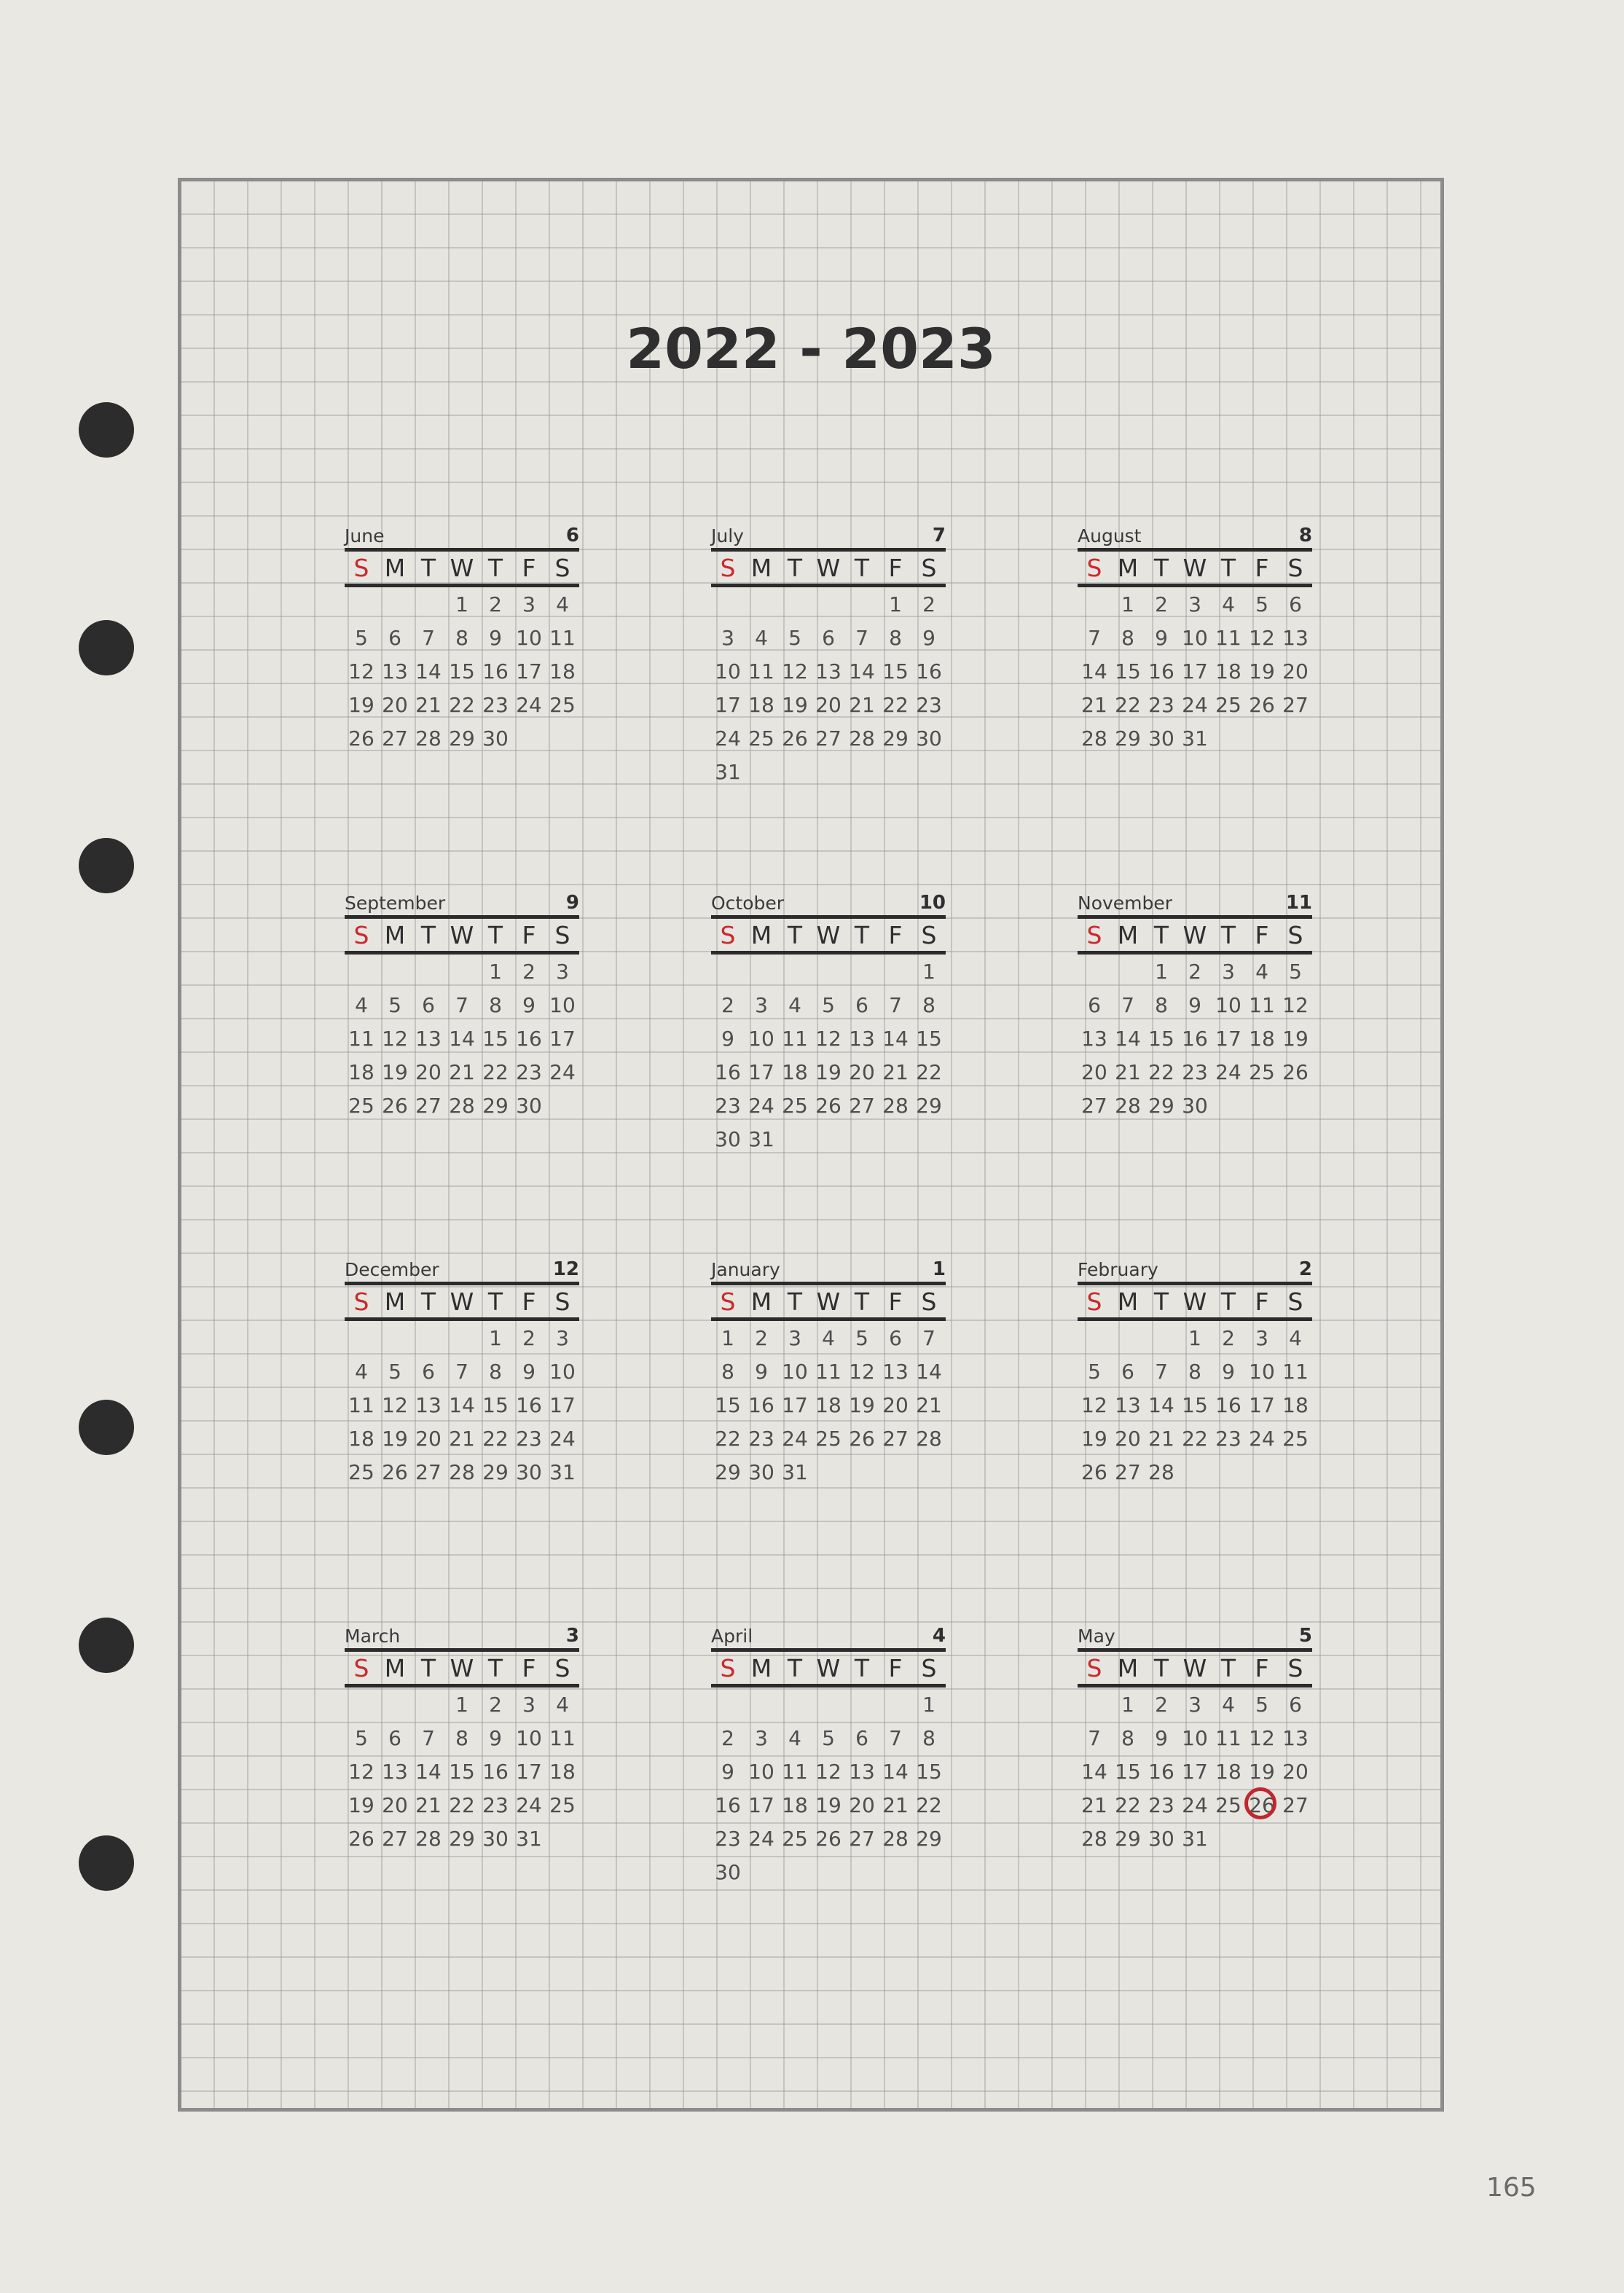 This screenshot has width=1624, height=2293. Describe the element at coordinates (365, 535) in the screenshot. I see `month-name: June` at that location.